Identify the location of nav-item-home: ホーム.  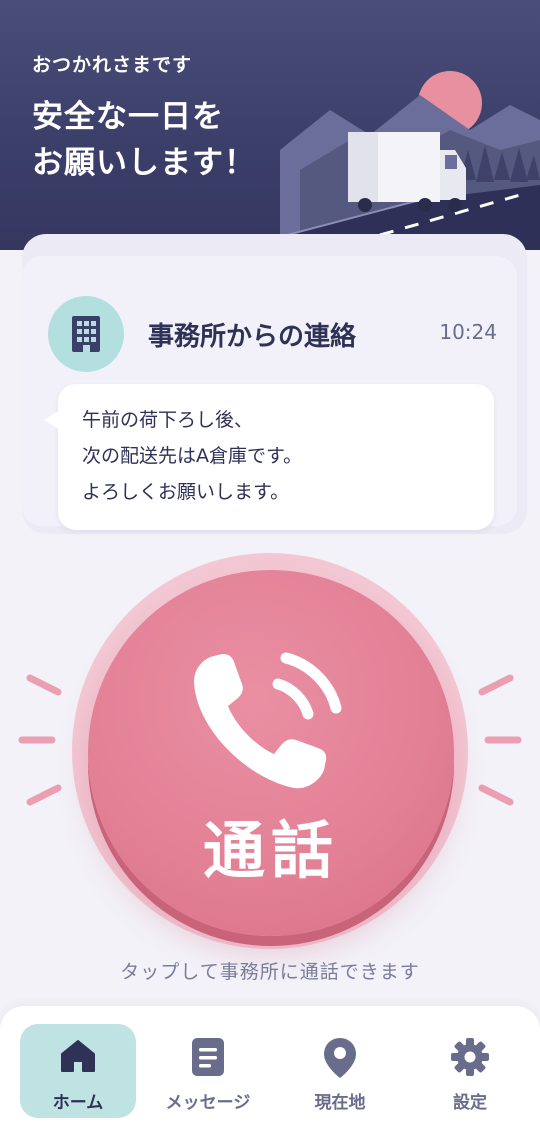
(78, 1071).